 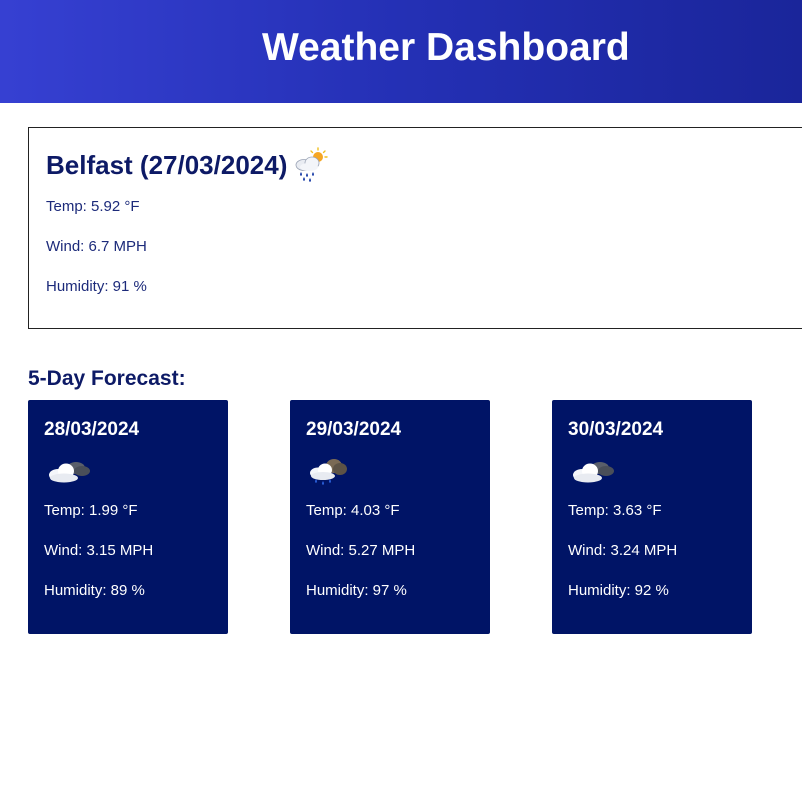 I want to click on current-humidity: Humidity: 91 %, so click(x=96, y=286).